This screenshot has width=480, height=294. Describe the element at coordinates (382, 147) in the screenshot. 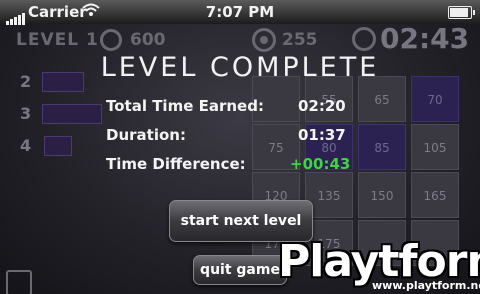

I see `grid-cell: 85` at that location.